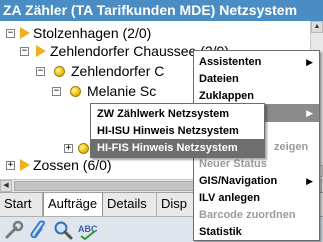  Describe the element at coordinates (39, 230) in the screenshot. I see `paperclip-icon` at that location.